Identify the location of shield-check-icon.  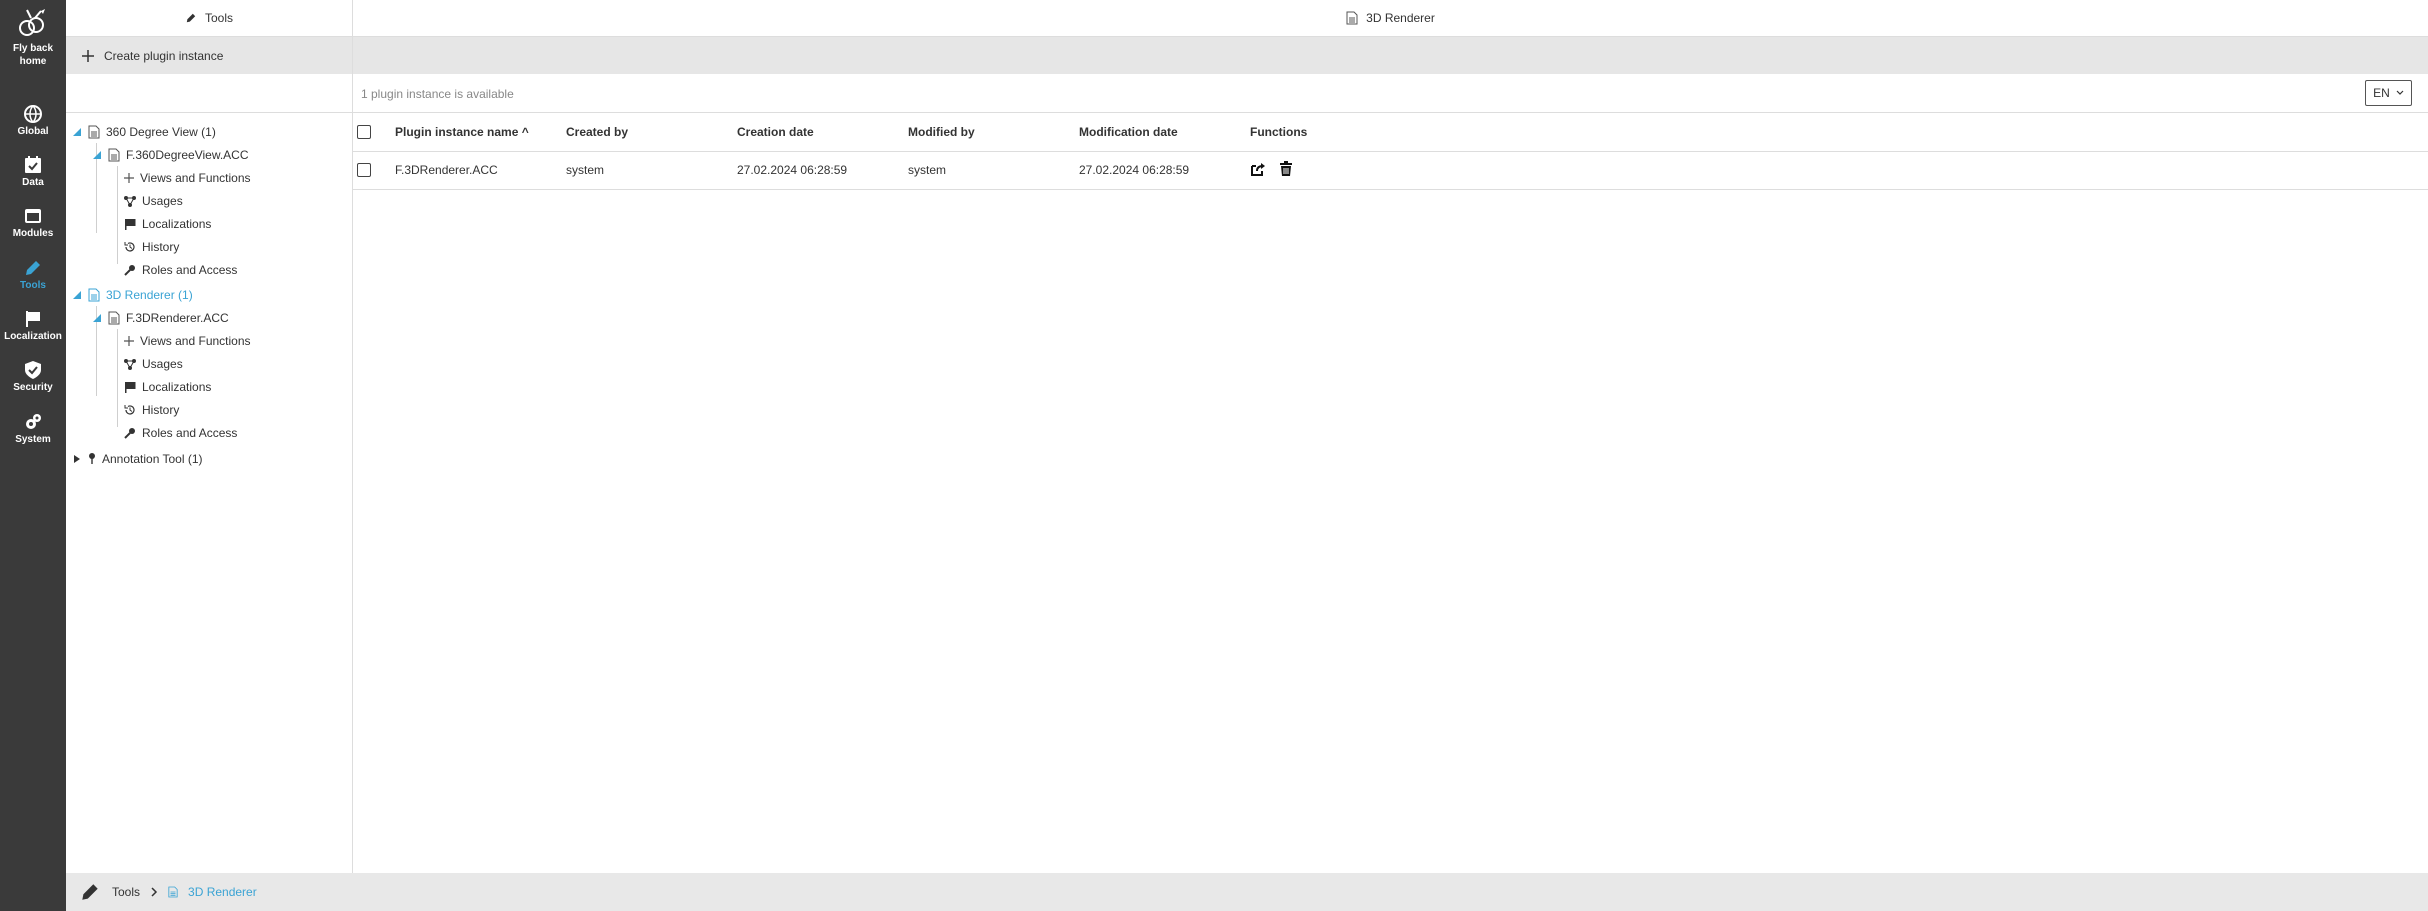
(33, 370).